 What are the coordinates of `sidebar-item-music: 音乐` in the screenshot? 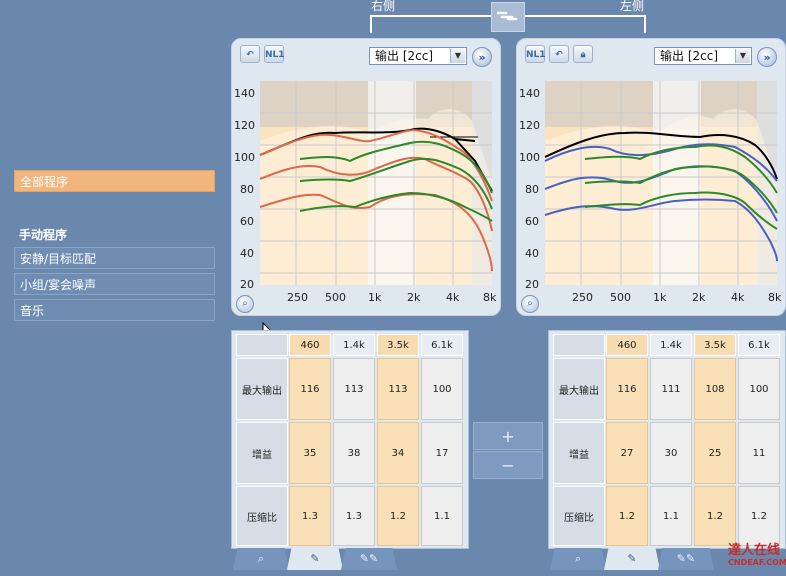 It's located at (114, 310).